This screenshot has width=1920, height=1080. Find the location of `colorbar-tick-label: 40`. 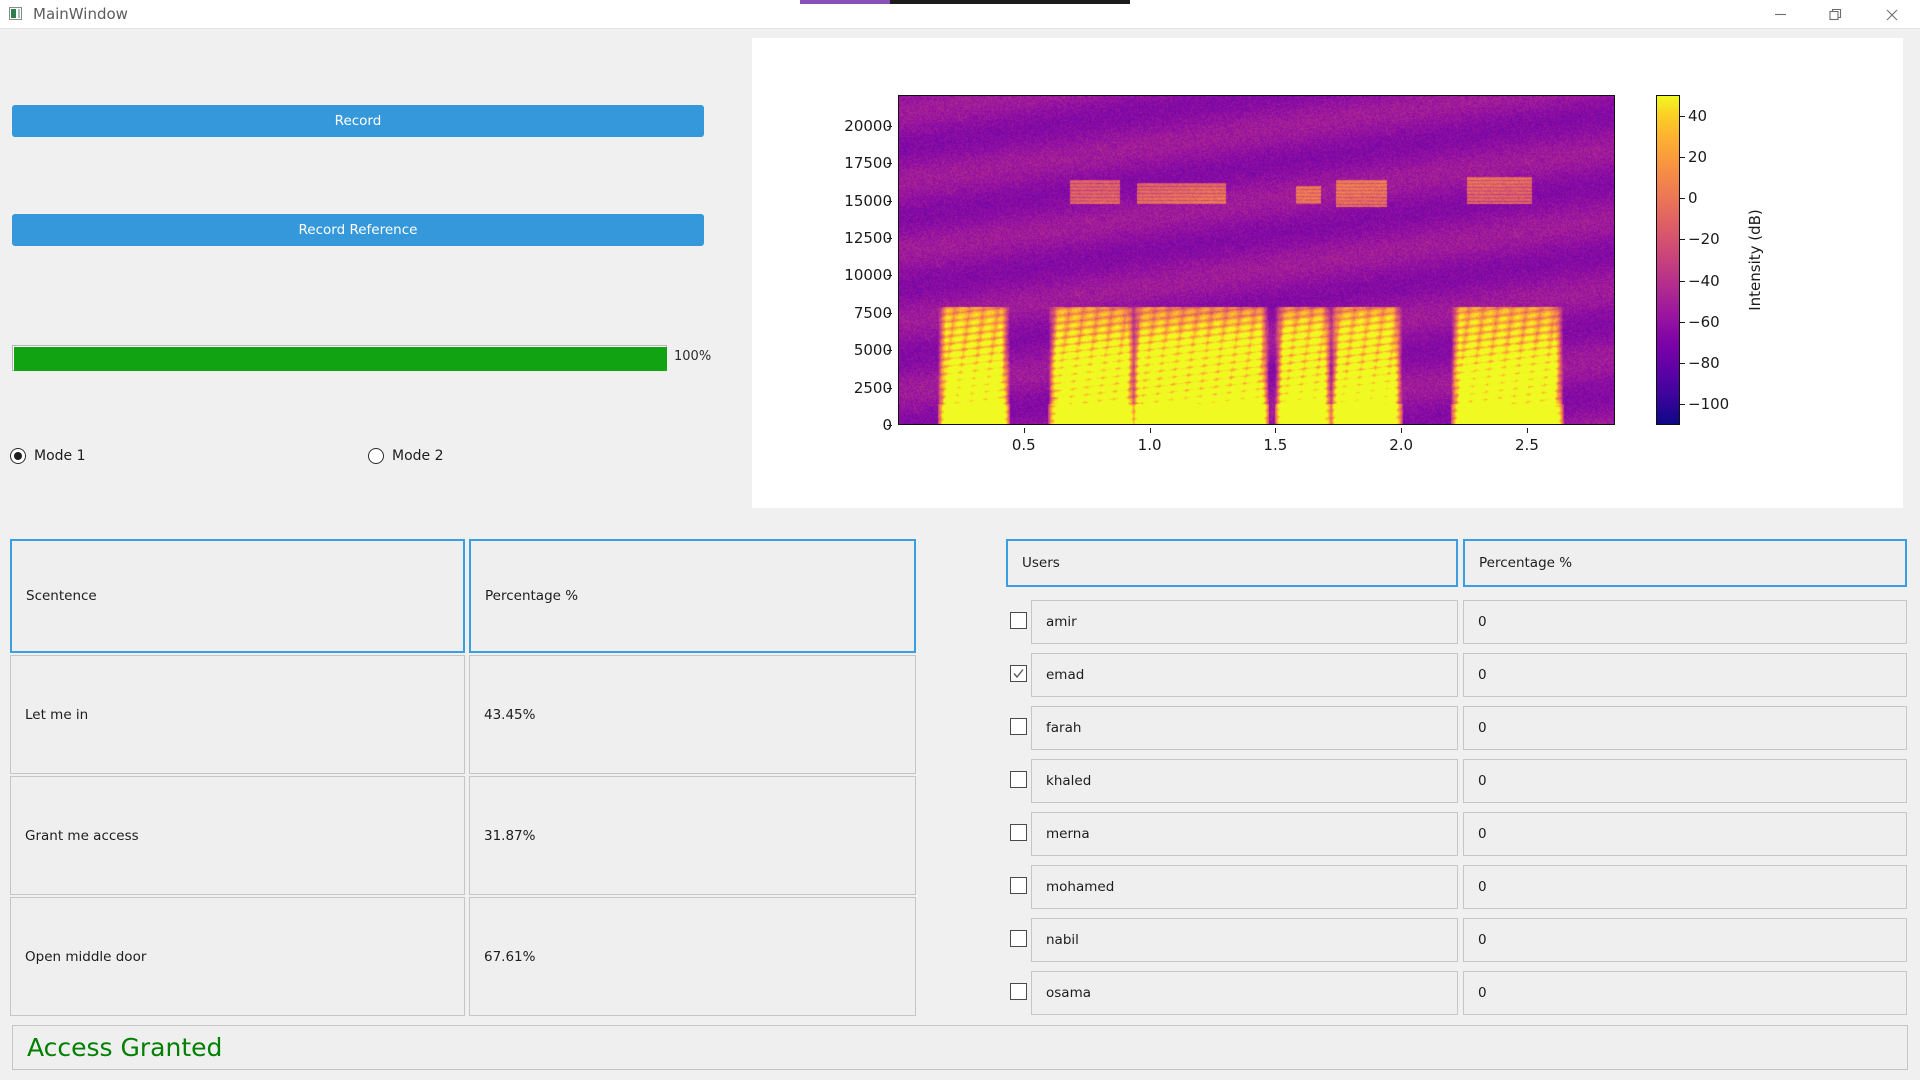

colorbar-tick-label: 40 is located at coordinates (1698, 115).